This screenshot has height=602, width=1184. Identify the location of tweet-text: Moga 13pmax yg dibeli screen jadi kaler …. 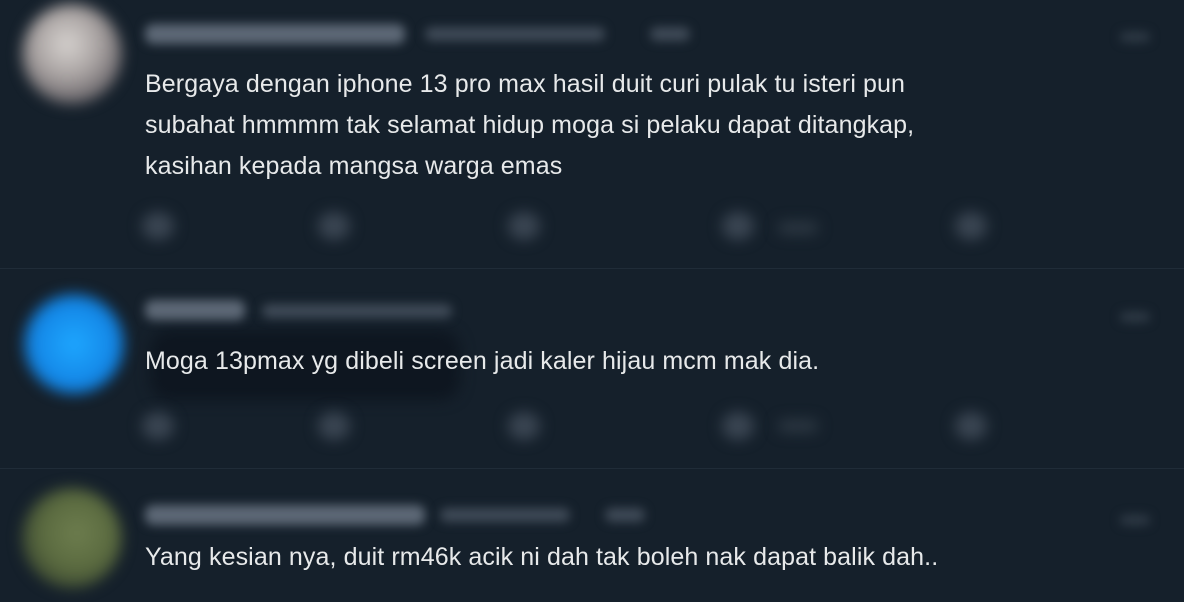
(482, 361).